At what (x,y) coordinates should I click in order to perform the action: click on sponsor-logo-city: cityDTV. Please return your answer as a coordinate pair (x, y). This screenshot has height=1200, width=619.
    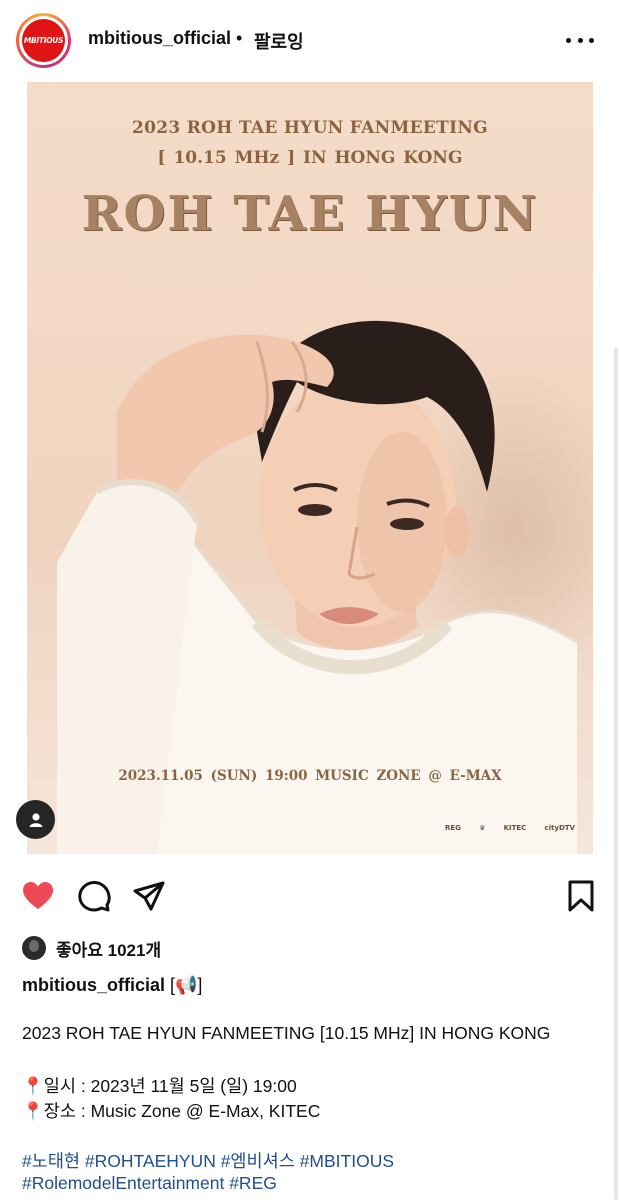
    Looking at the image, I should click on (559, 828).